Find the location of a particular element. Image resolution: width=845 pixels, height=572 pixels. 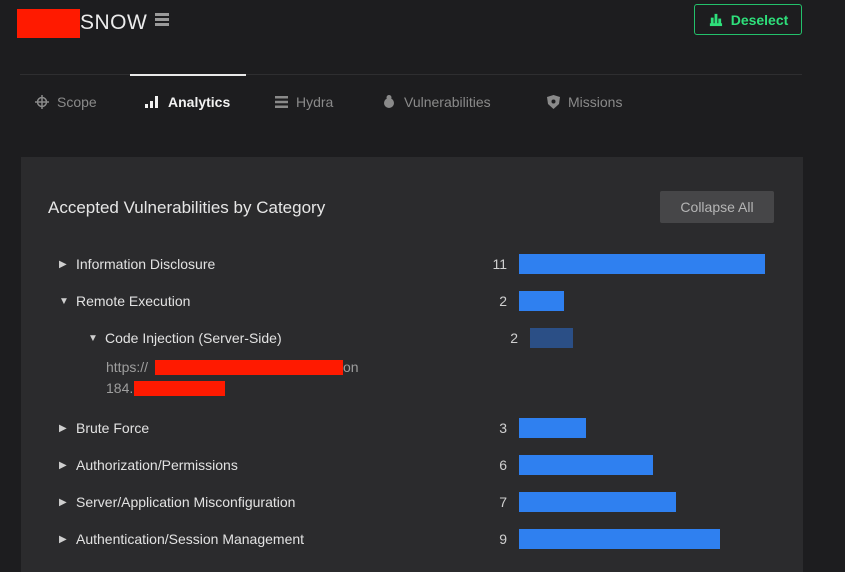

category-label: Brute Force is located at coordinates (113, 428).